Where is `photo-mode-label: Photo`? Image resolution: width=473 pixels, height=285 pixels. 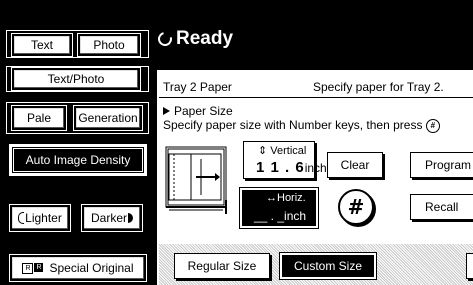 photo-mode-label: Photo is located at coordinates (109, 45).